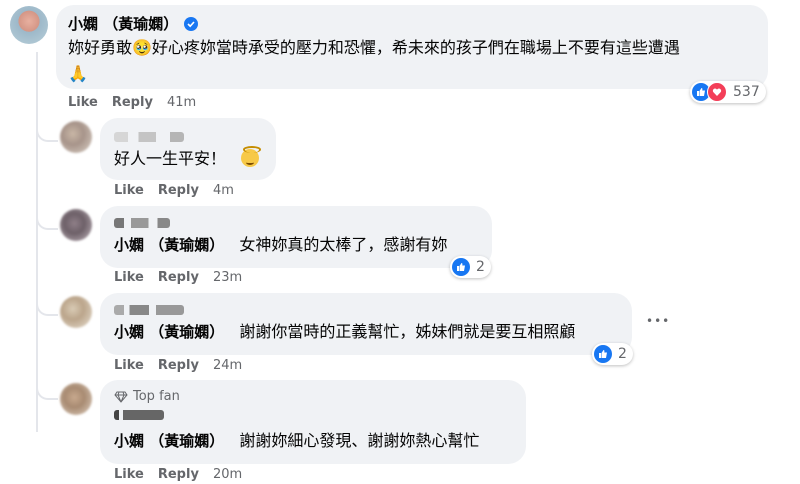  I want to click on love-reaction-icon, so click(717, 92).